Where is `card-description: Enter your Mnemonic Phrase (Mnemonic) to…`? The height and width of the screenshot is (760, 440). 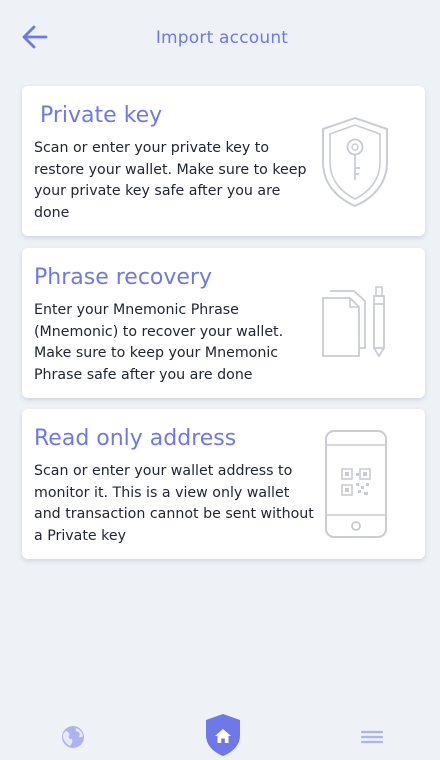
card-description: Enter your Mnemonic Phrase (Mnemonic) to… is located at coordinates (159, 342).